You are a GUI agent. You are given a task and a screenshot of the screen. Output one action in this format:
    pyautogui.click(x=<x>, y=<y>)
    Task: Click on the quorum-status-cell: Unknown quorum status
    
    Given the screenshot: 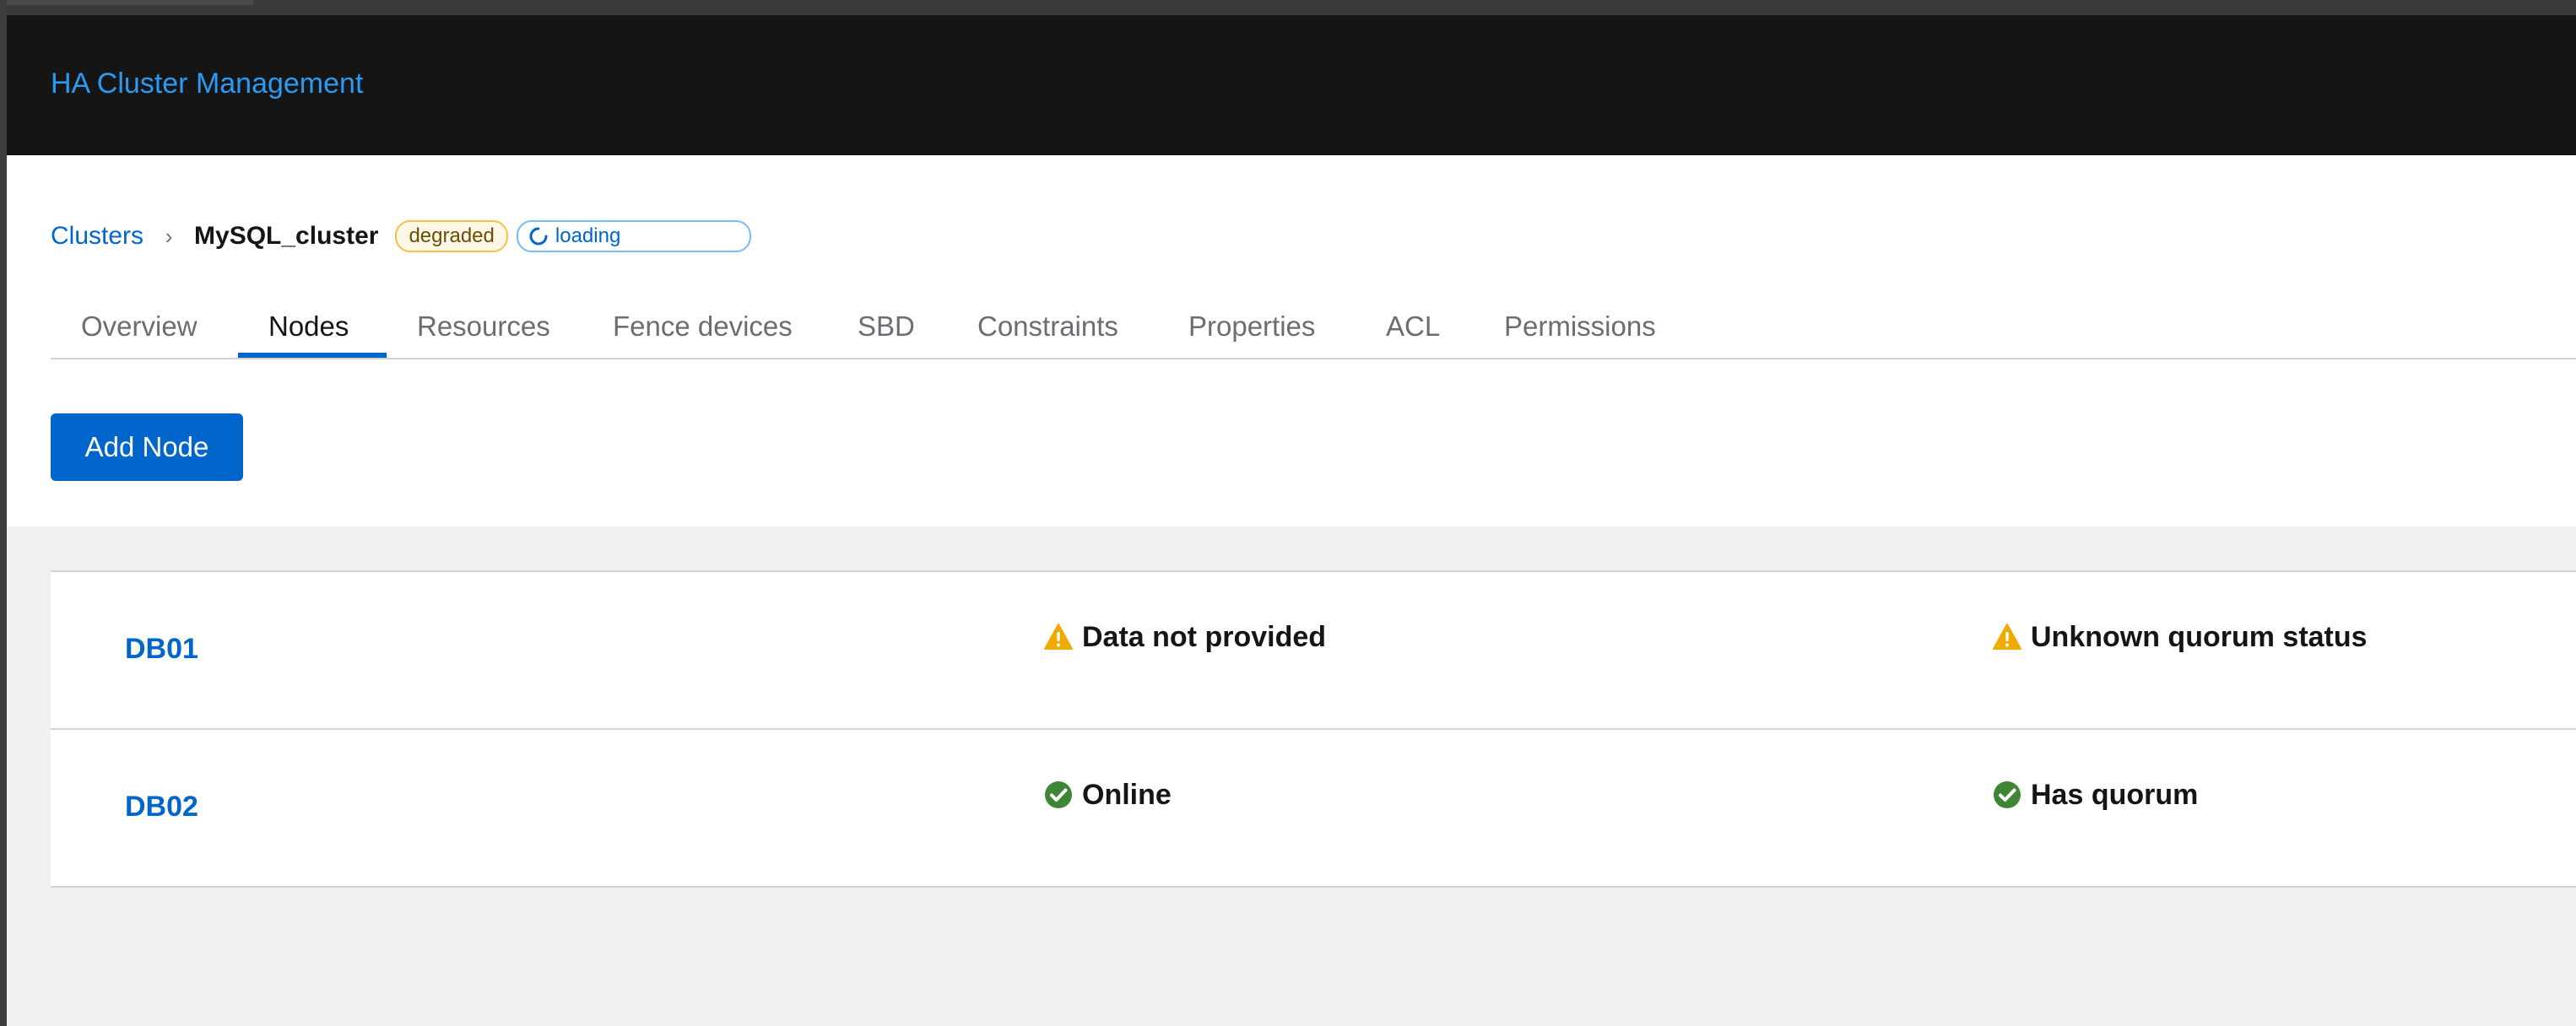 What is the action you would take?
    pyautogui.click(x=2180, y=637)
    